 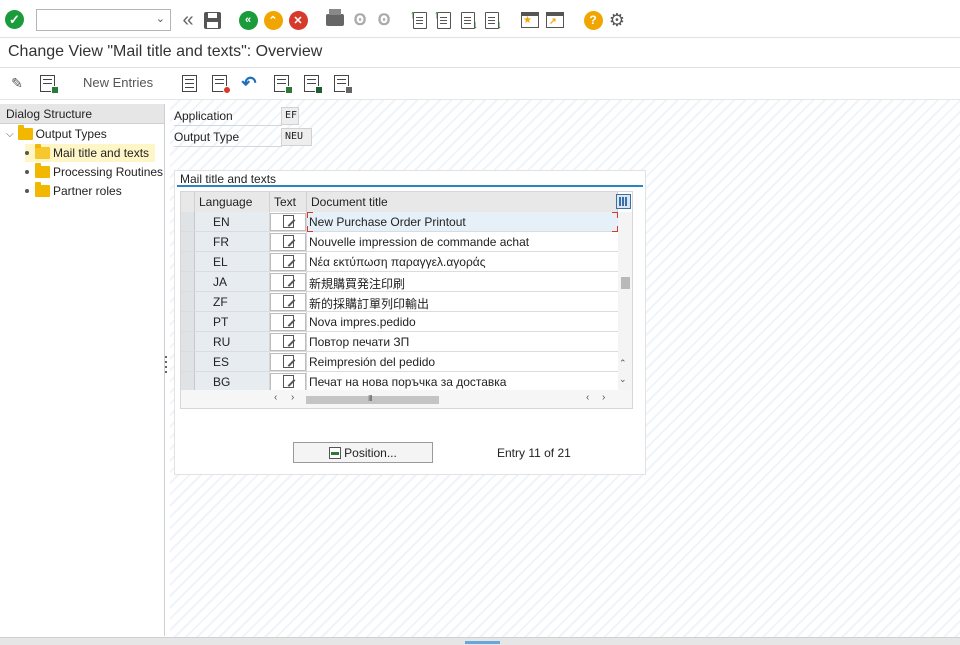 What do you see at coordinates (248, 20) in the screenshot?
I see `back-icon: «` at bounding box center [248, 20].